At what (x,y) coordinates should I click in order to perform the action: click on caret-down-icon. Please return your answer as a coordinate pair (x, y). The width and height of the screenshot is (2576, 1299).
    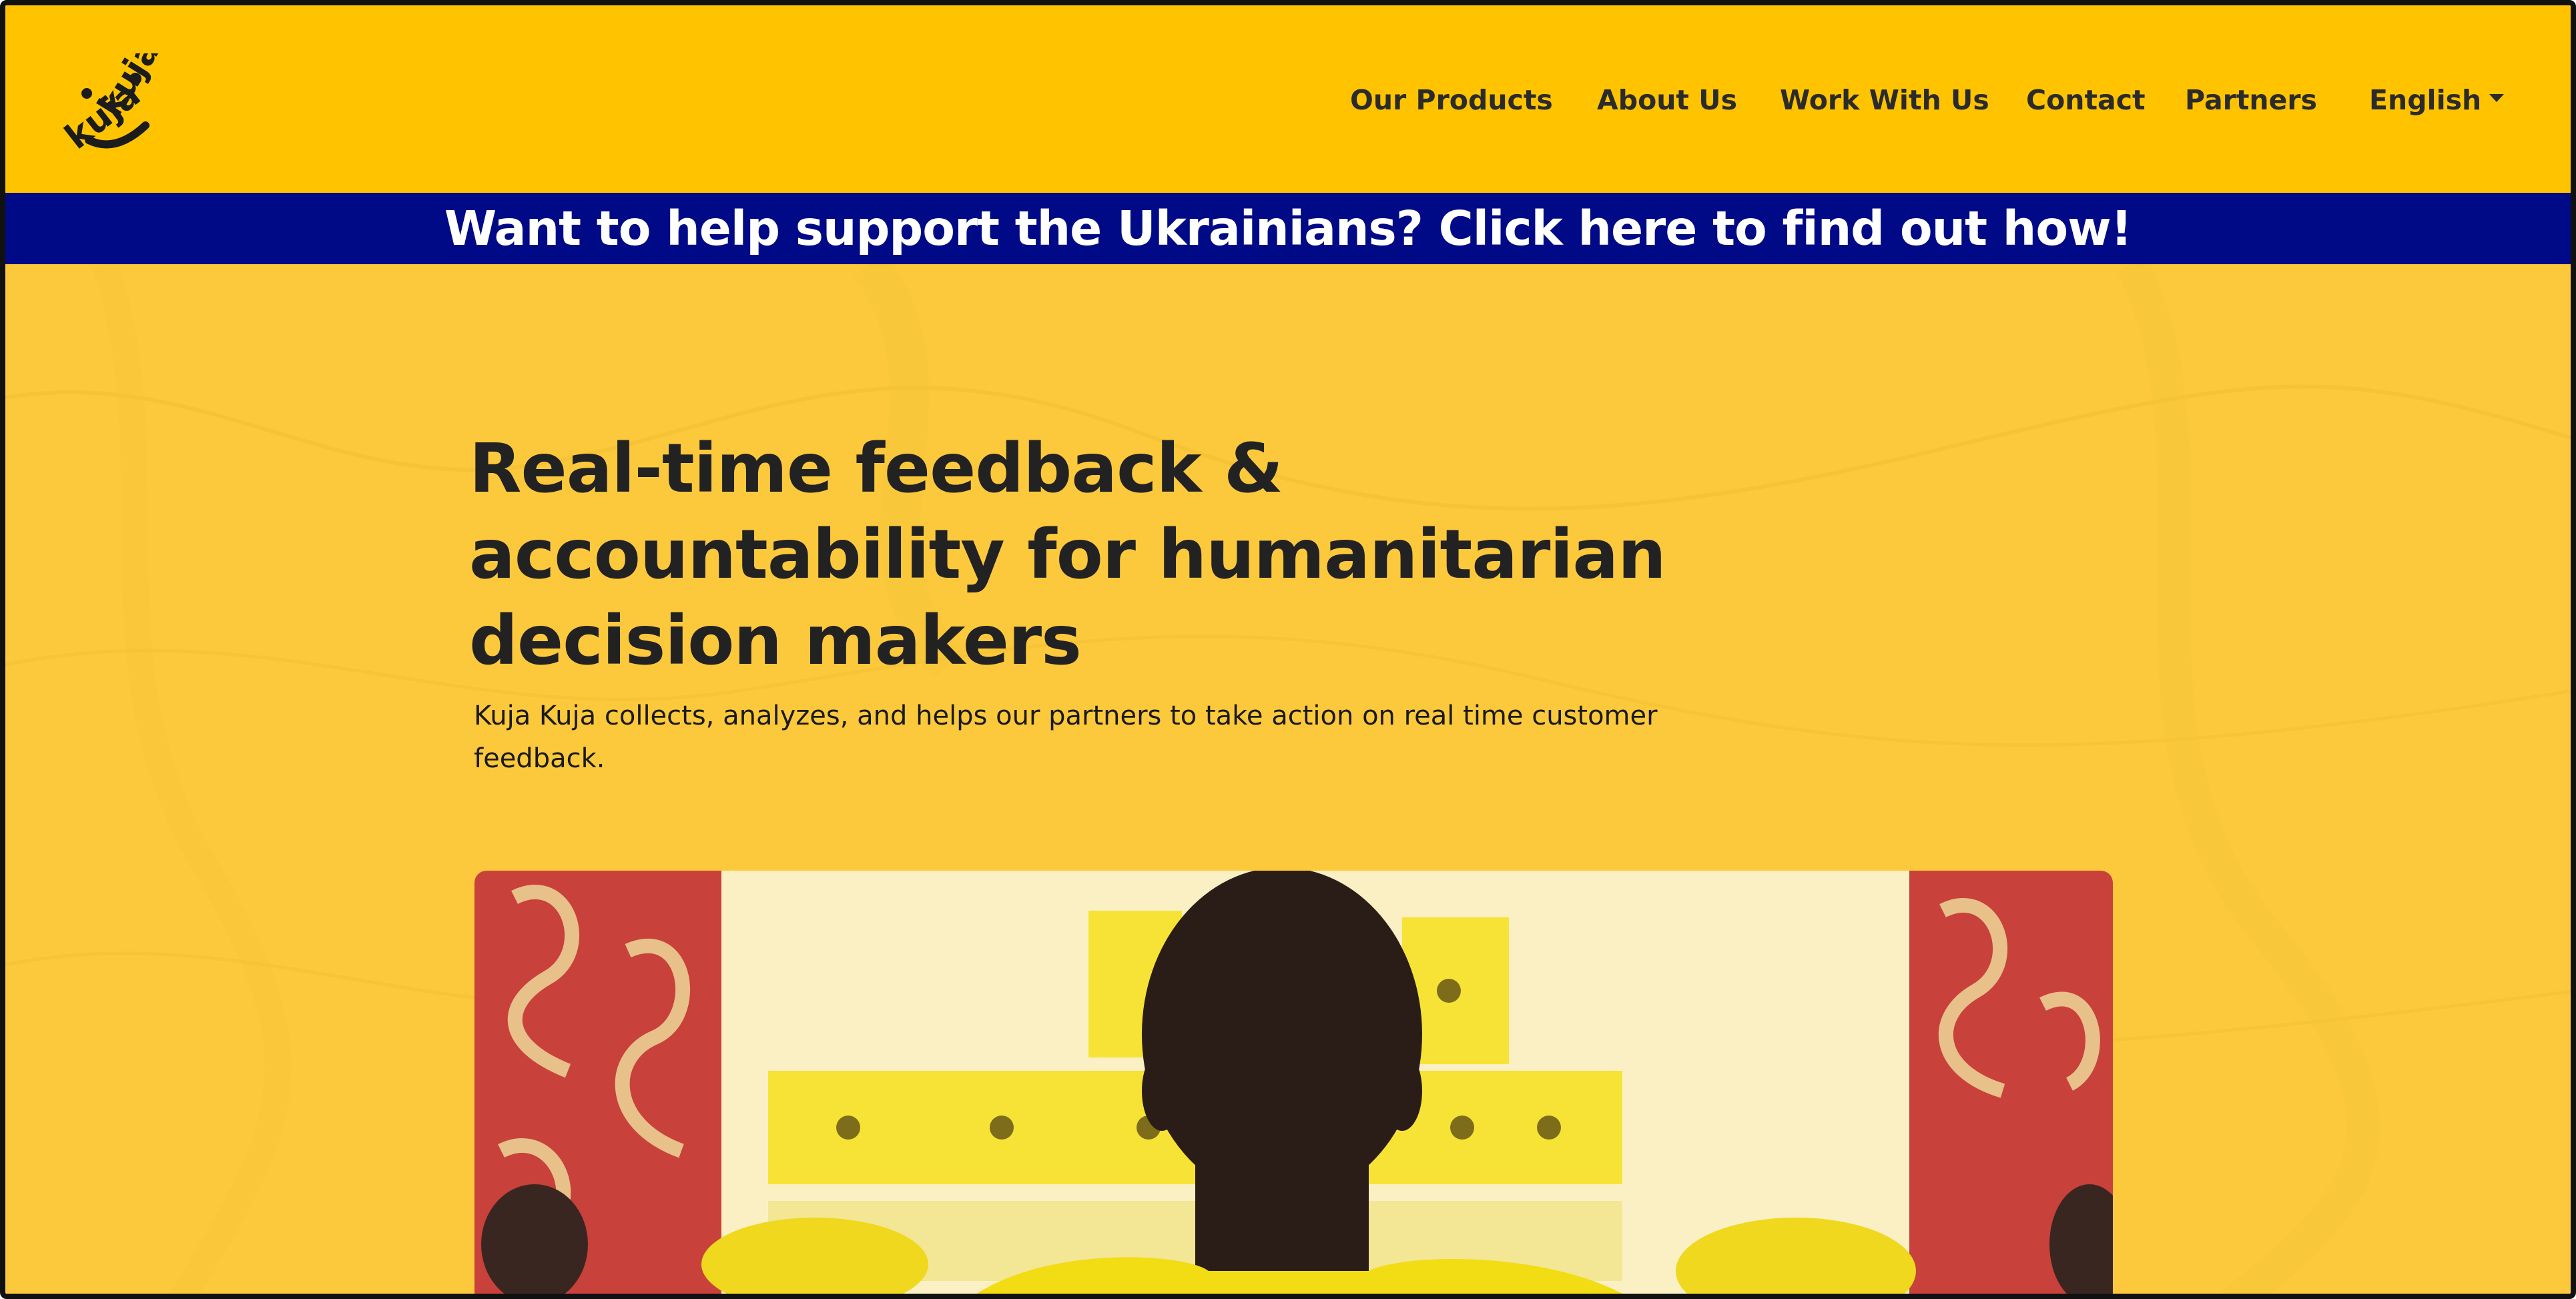
    Looking at the image, I should click on (2497, 98).